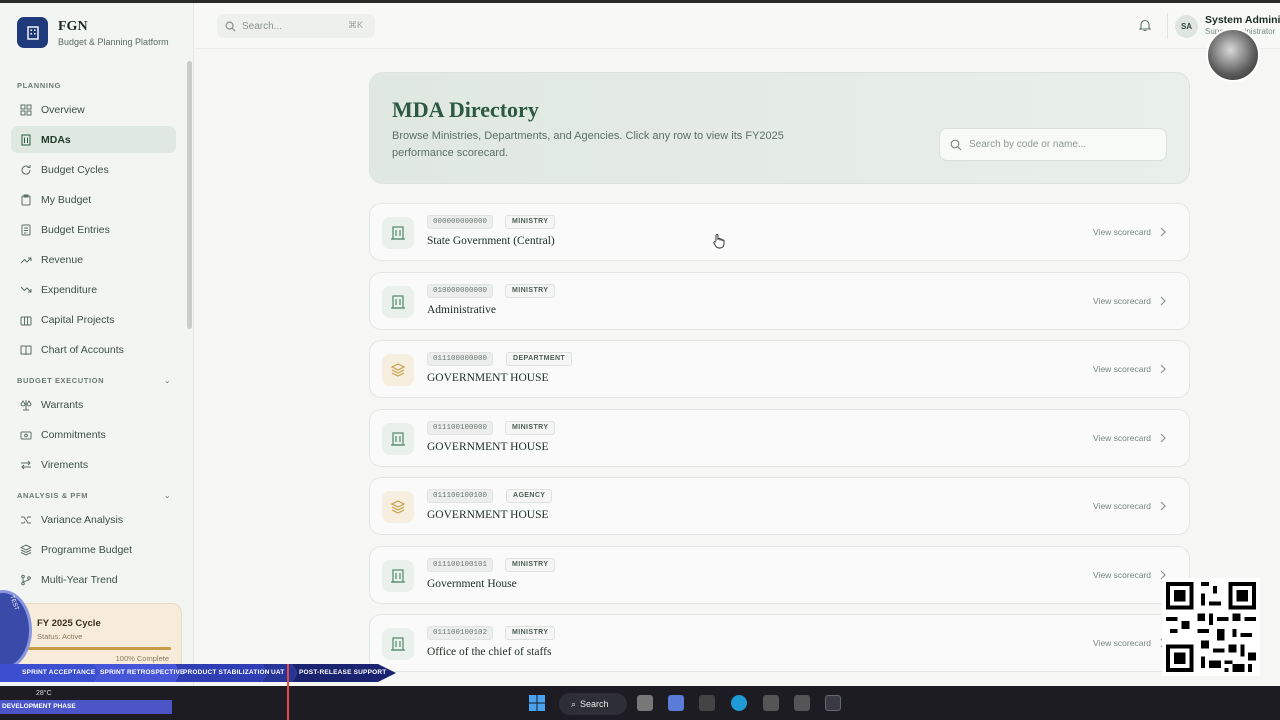  What do you see at coordinates (56, 139) in the screenshot?
I see `sidebar-item-label: MDAs` at bounding box center [56, 139].